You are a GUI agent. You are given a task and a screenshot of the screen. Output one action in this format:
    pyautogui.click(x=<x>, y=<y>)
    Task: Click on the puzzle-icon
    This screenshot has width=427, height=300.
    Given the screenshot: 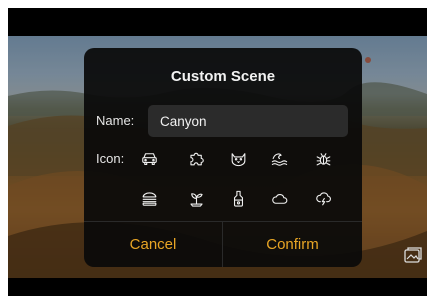 What is the action you would take?
    pyautogui.click(x=196, y=158)
    